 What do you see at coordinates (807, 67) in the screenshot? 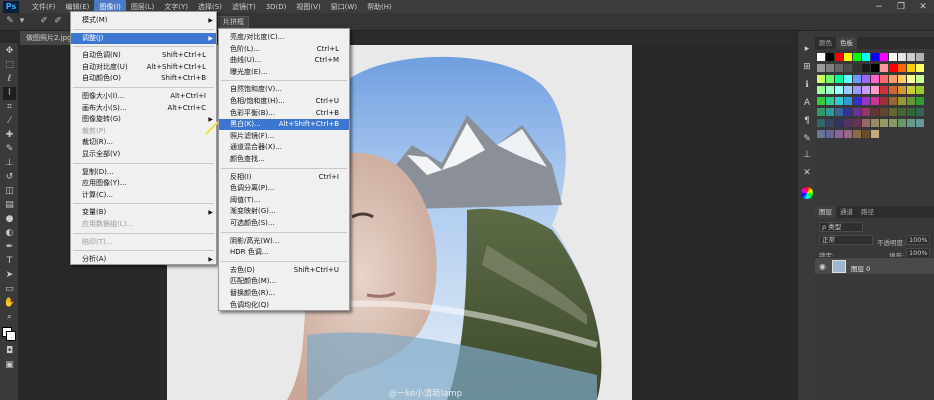
I see `properties-icon: ⊞` at bounding box center [807, 67].